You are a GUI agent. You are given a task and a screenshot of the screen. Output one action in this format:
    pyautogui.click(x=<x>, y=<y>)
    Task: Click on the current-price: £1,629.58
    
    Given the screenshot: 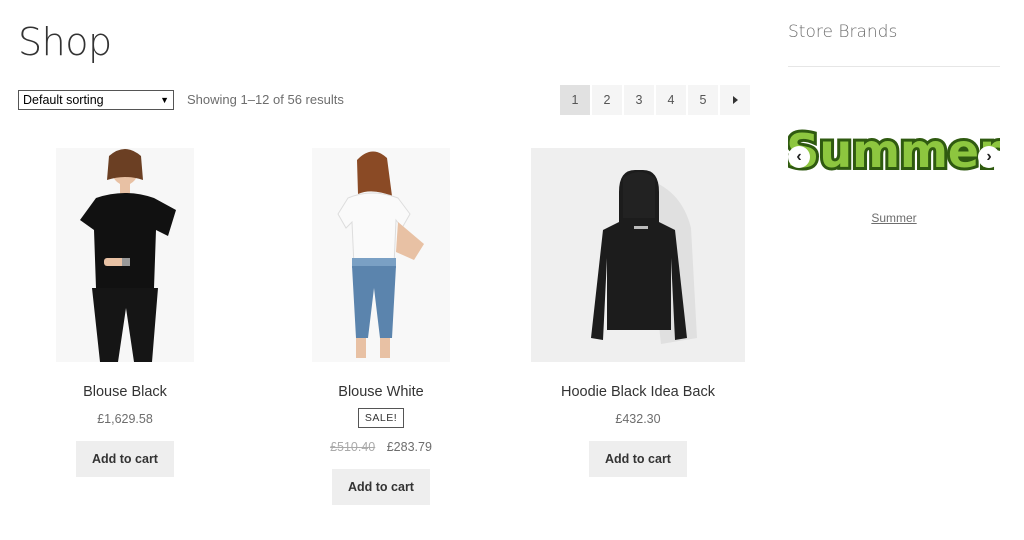 What is the action you would take?
    pyautogui.click(x=125, y=419)
    